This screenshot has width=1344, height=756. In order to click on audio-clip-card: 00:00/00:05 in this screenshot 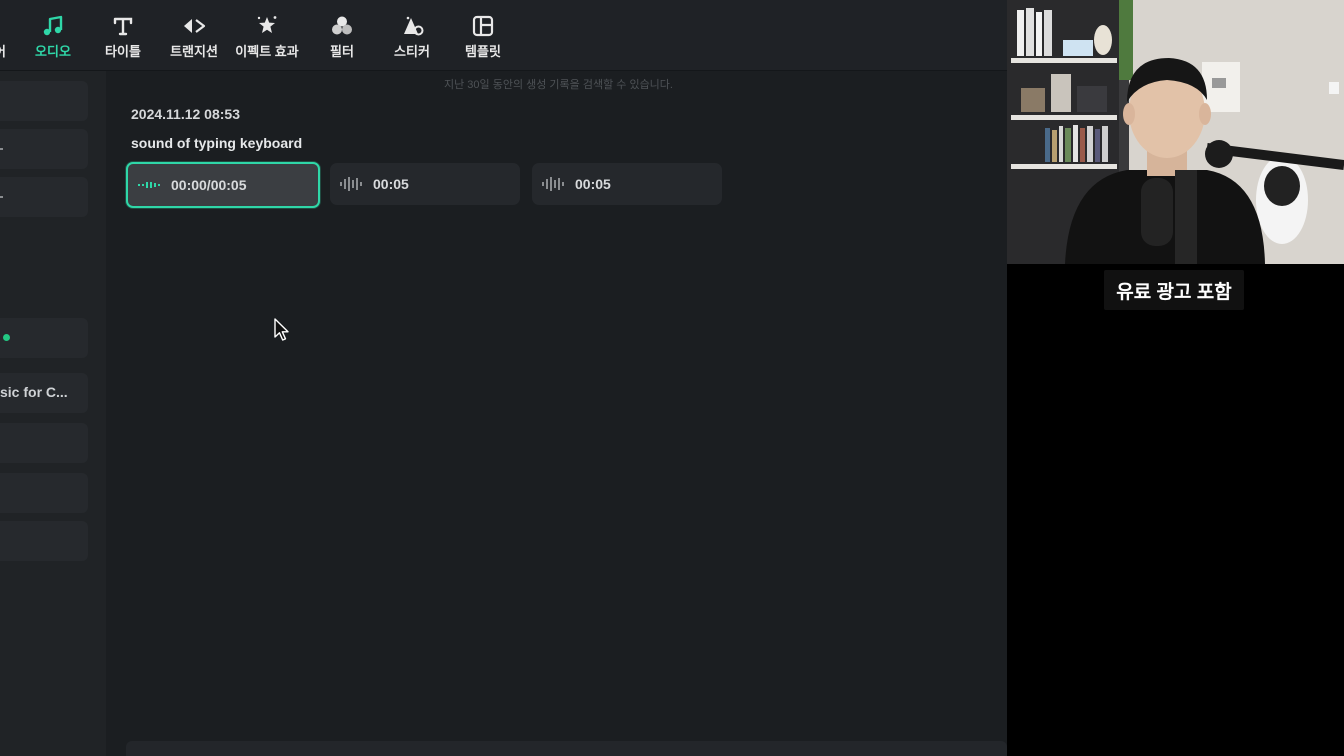, I will do `click(223, 185)`.